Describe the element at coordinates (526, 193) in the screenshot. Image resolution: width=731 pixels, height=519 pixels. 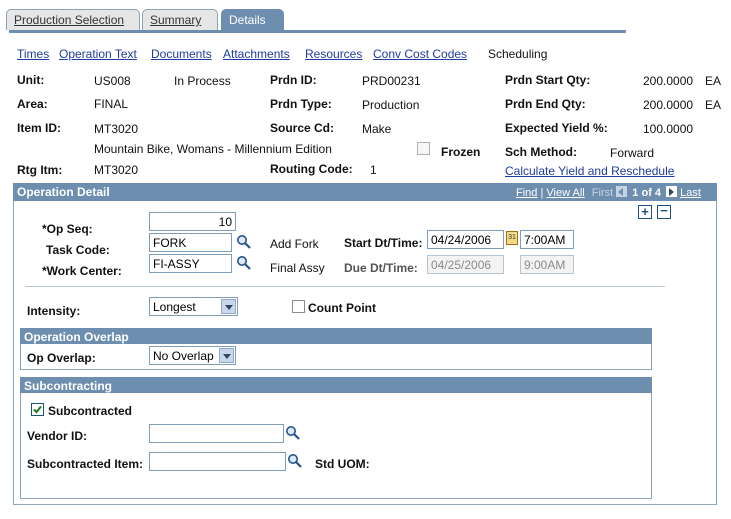
I see `find-link: Find` at that location.